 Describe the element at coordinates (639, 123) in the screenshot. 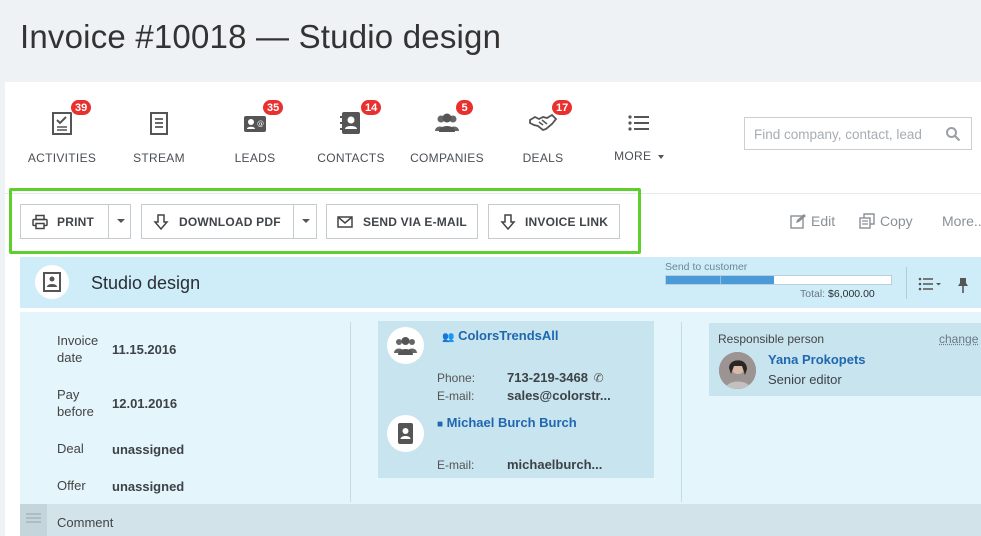

I see `list-menu-icon` at that location.